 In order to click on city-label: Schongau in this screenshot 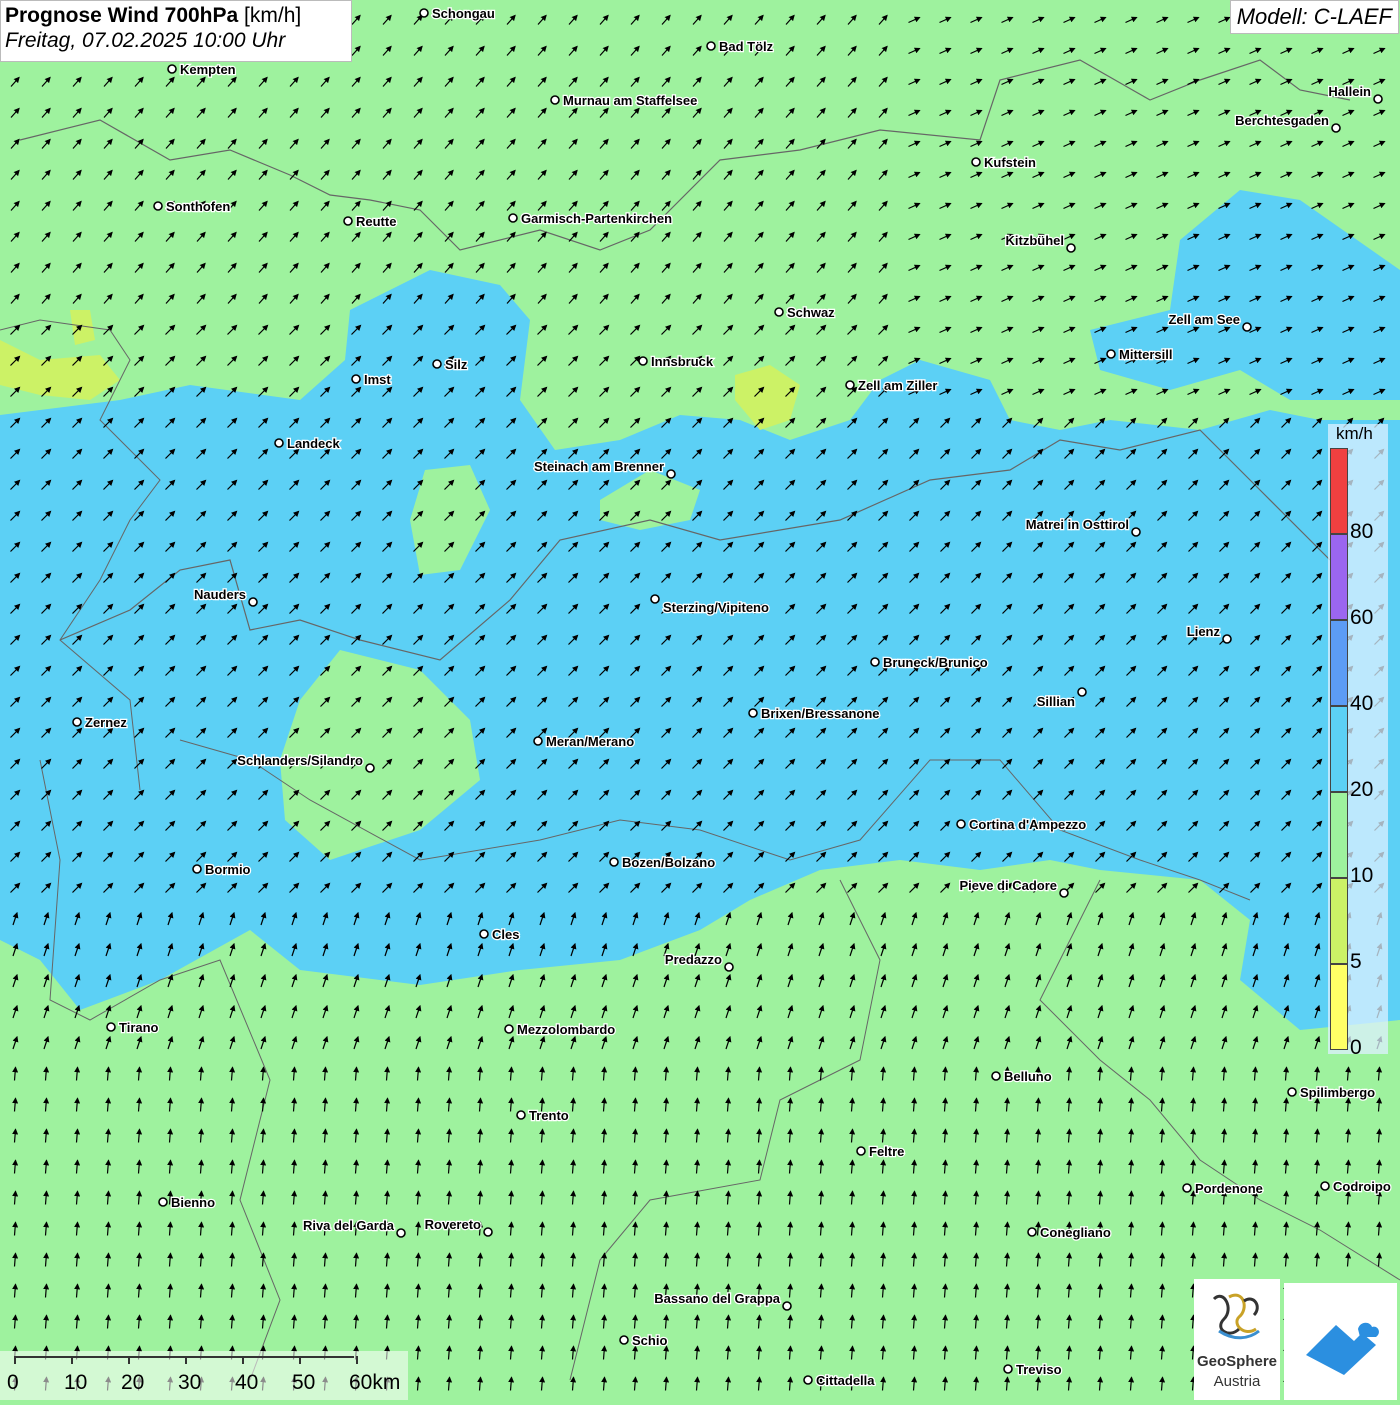, I will do `click(463, 13)`.